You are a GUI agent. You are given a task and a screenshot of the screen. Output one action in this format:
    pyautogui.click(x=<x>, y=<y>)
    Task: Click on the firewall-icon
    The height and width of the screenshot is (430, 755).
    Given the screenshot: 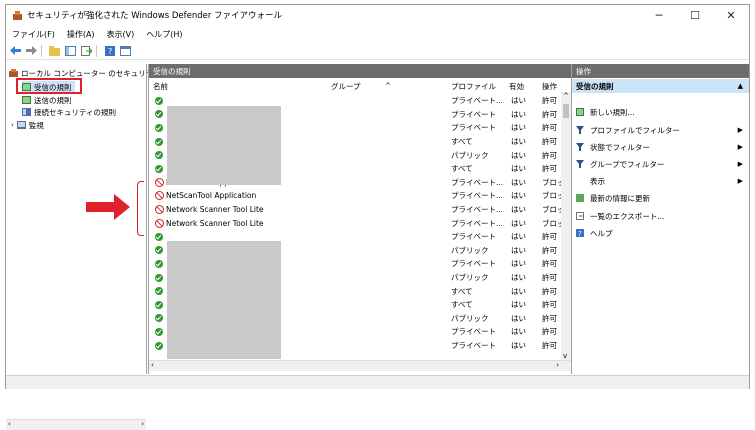 What is the action you would take?
    pyautogui.click(x=13, y=73)
    